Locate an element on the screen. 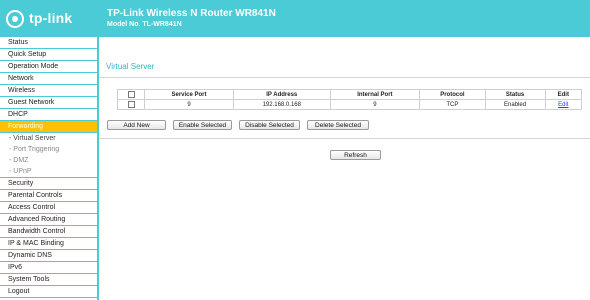 This screenshot has width=590, height=300. sidebar-item-advanced-routing: Advanced Routing is located at coordinates (48, 220).